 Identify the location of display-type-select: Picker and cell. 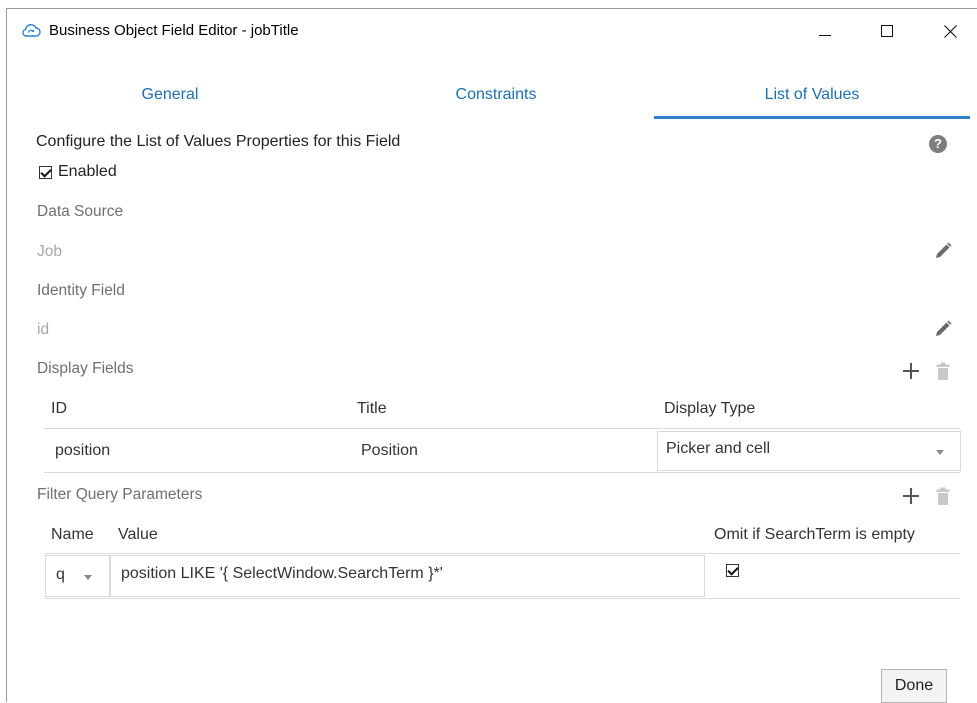
(809, 451).